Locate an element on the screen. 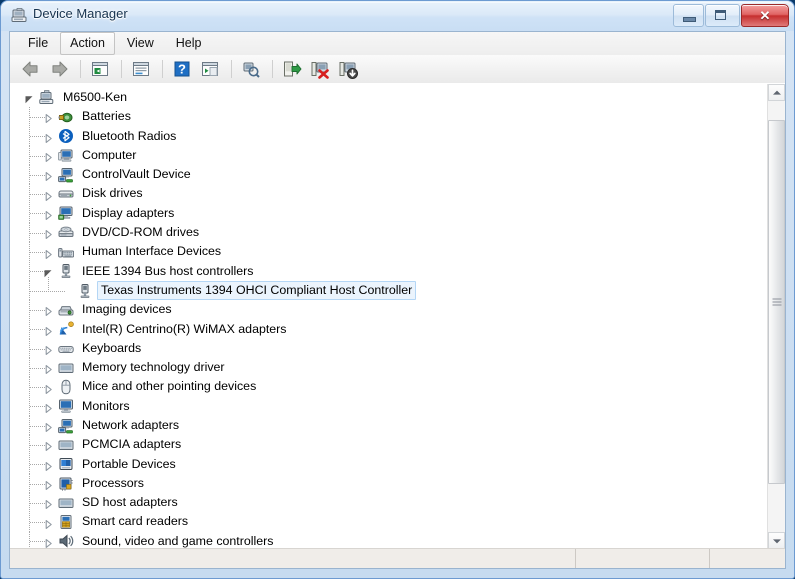 This screenshot has height=579, width=795. scan-for-hardware-changes-button is located at coordinates (251, 69).